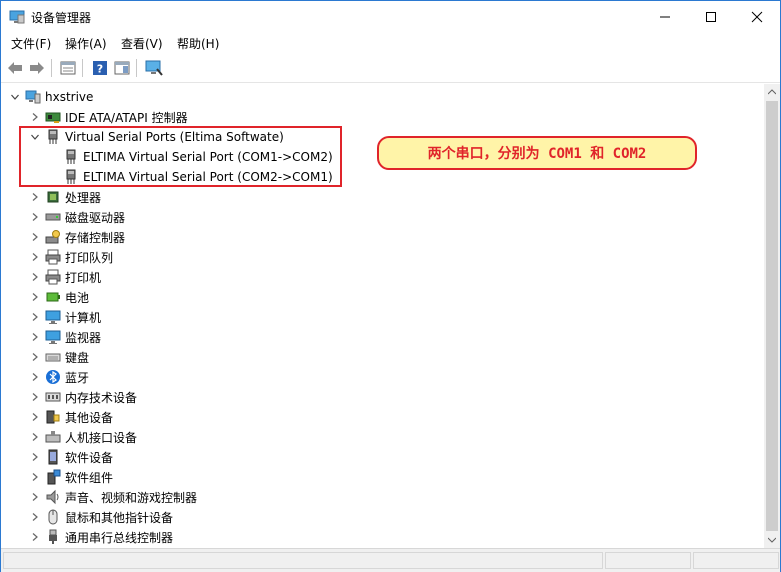  I want to click on tree-item-monitors: 监视器, so click(64, 337).